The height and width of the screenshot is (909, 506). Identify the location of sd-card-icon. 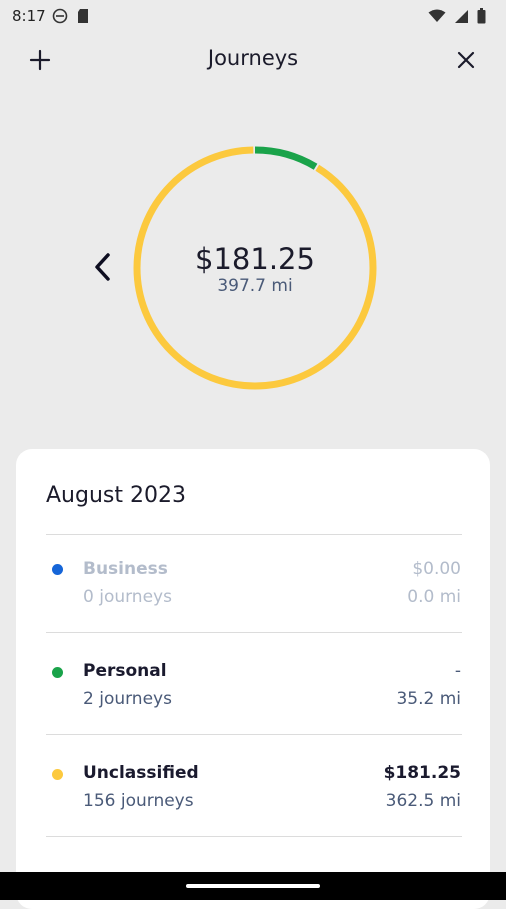
(83, 18).